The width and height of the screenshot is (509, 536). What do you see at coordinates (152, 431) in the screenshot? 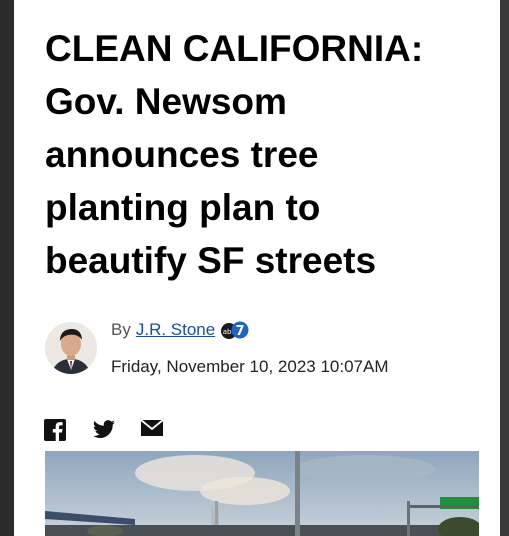
I see `email-icon` at bounding box center [152, 431].